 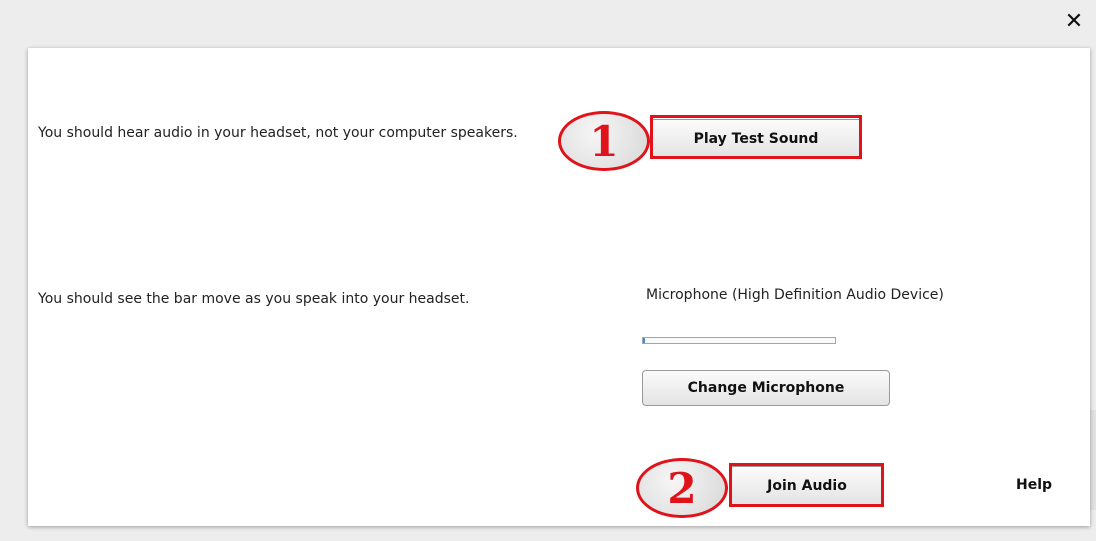 What do you see at coordinates (1074, 22) in the screenshot?
I see `close-icon: ✕` at bounding box center [1074, 22].